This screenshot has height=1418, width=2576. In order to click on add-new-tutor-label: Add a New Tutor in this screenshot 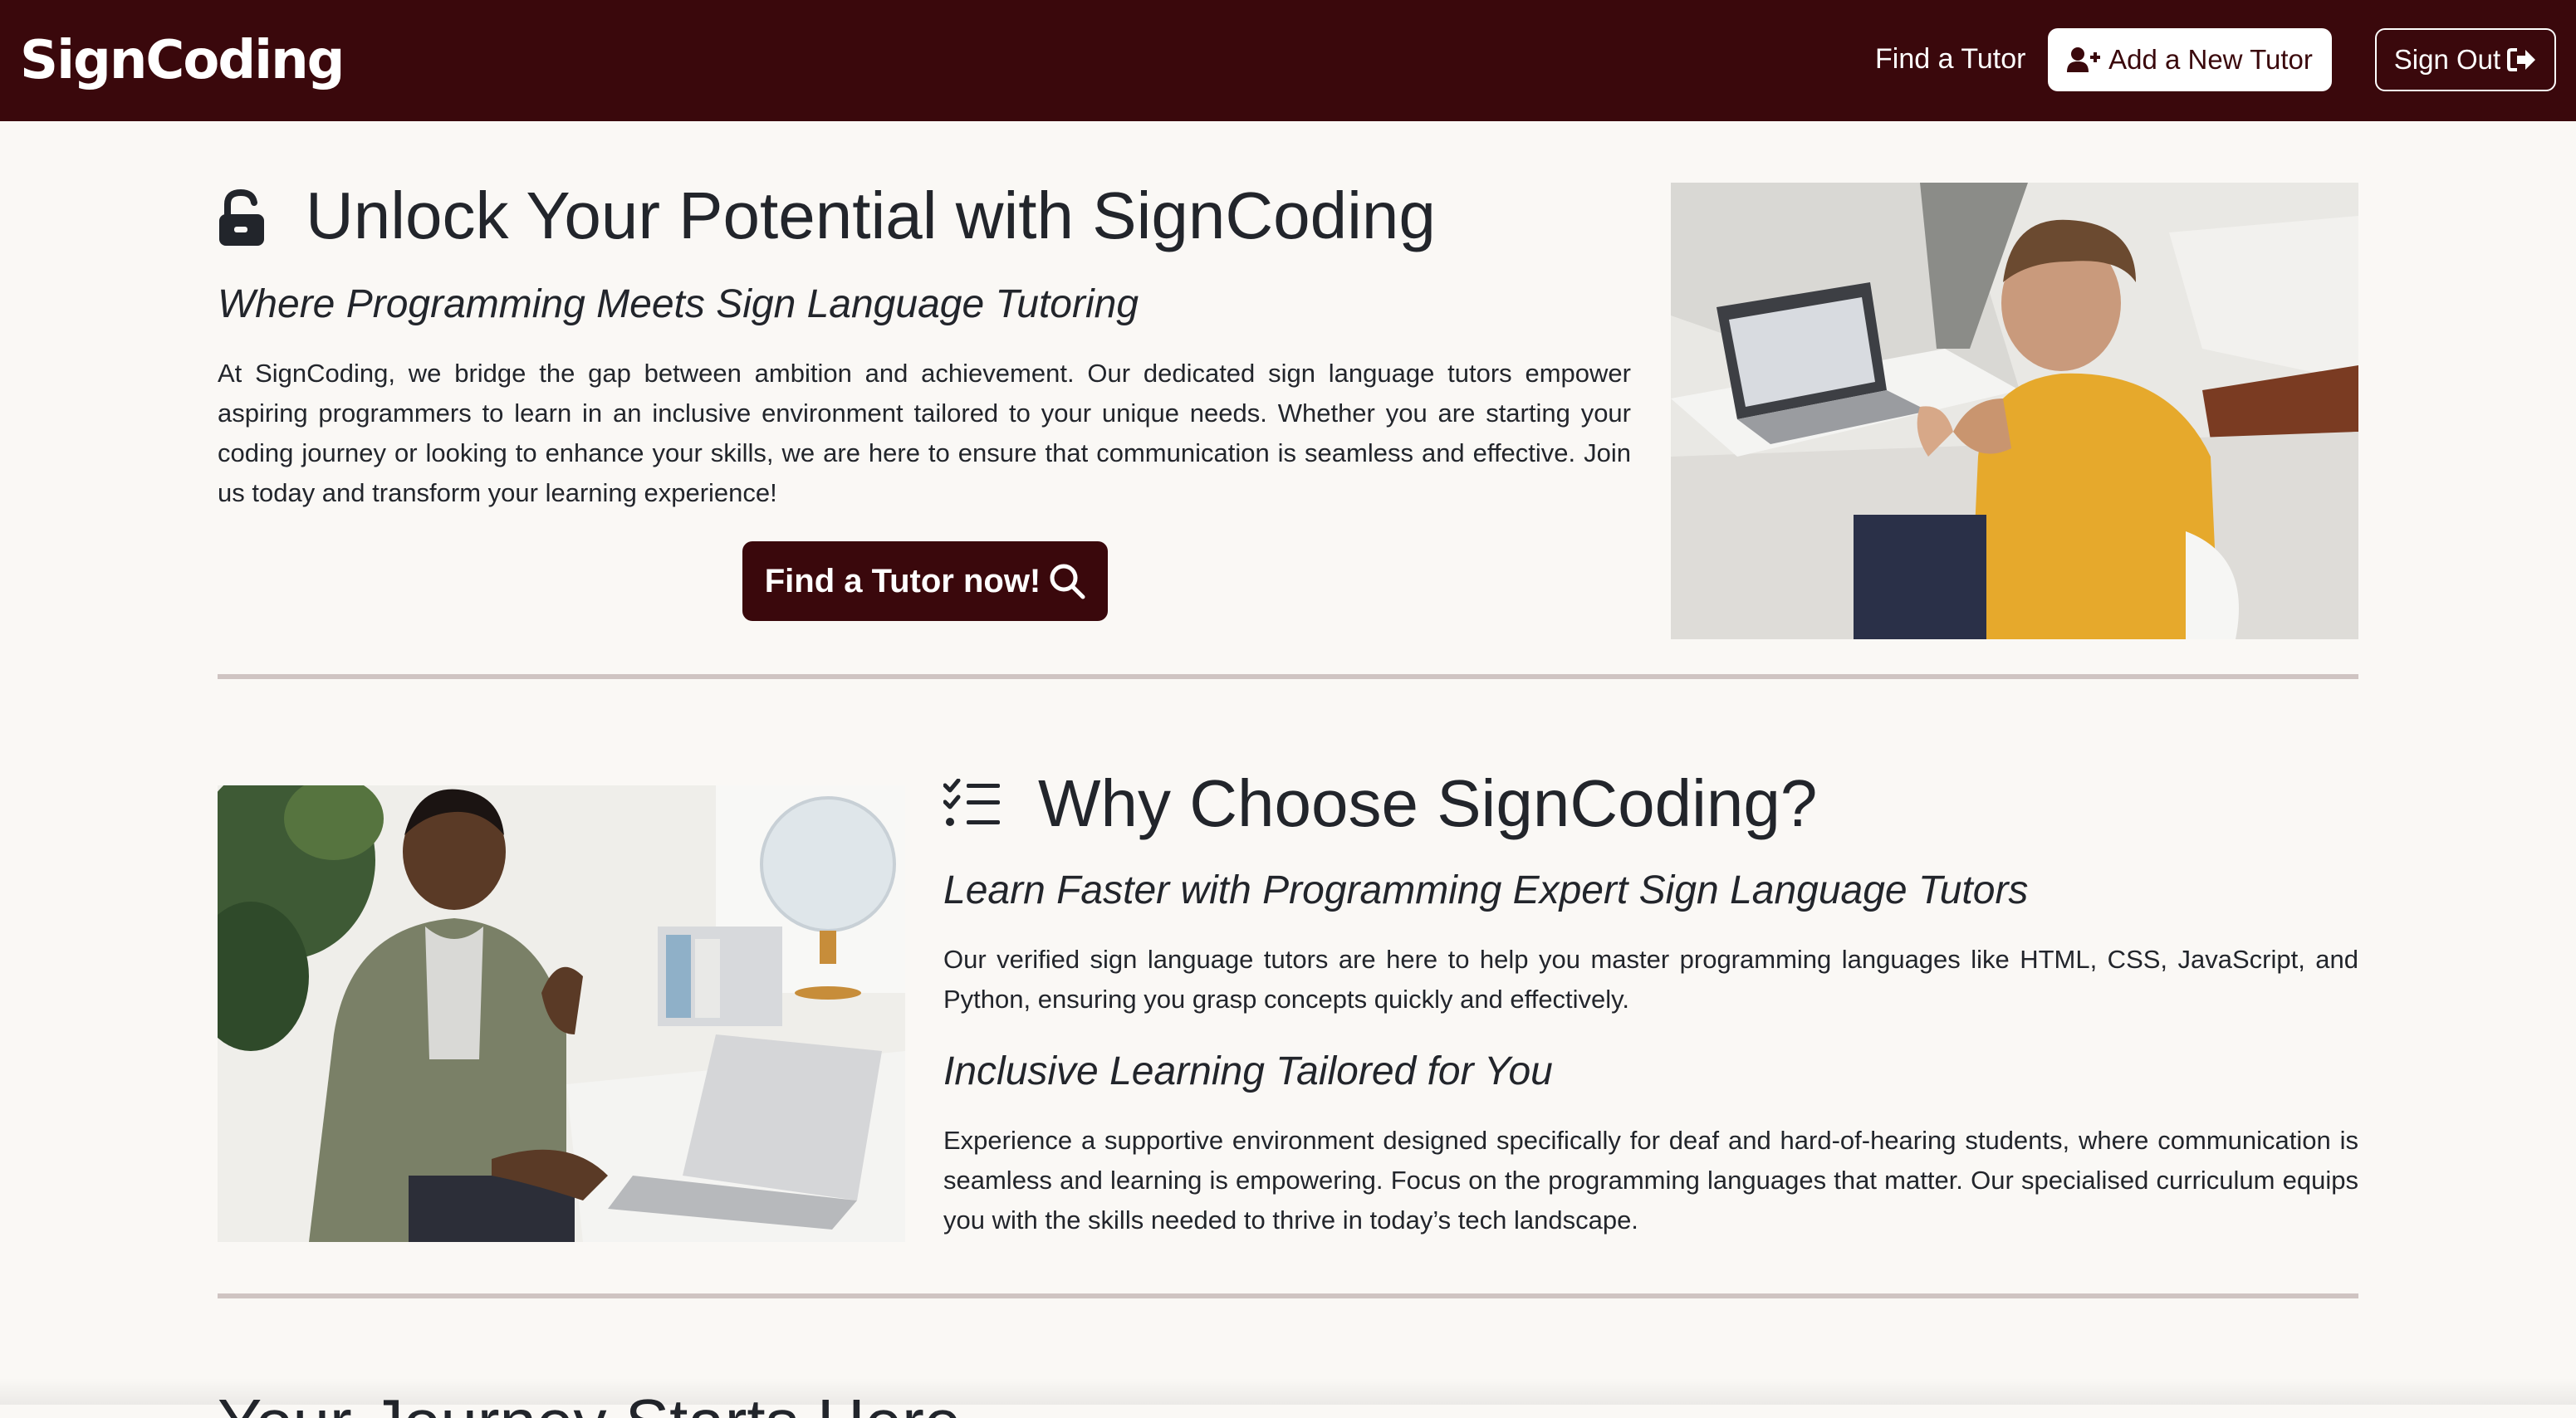, I will do `click(2210, 59)`.